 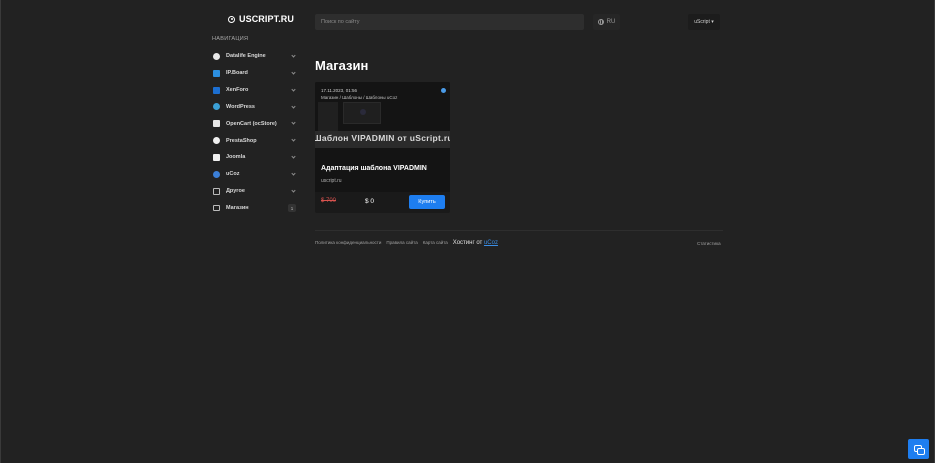 I want to click on footer-divider, so click(x=519, y=230).